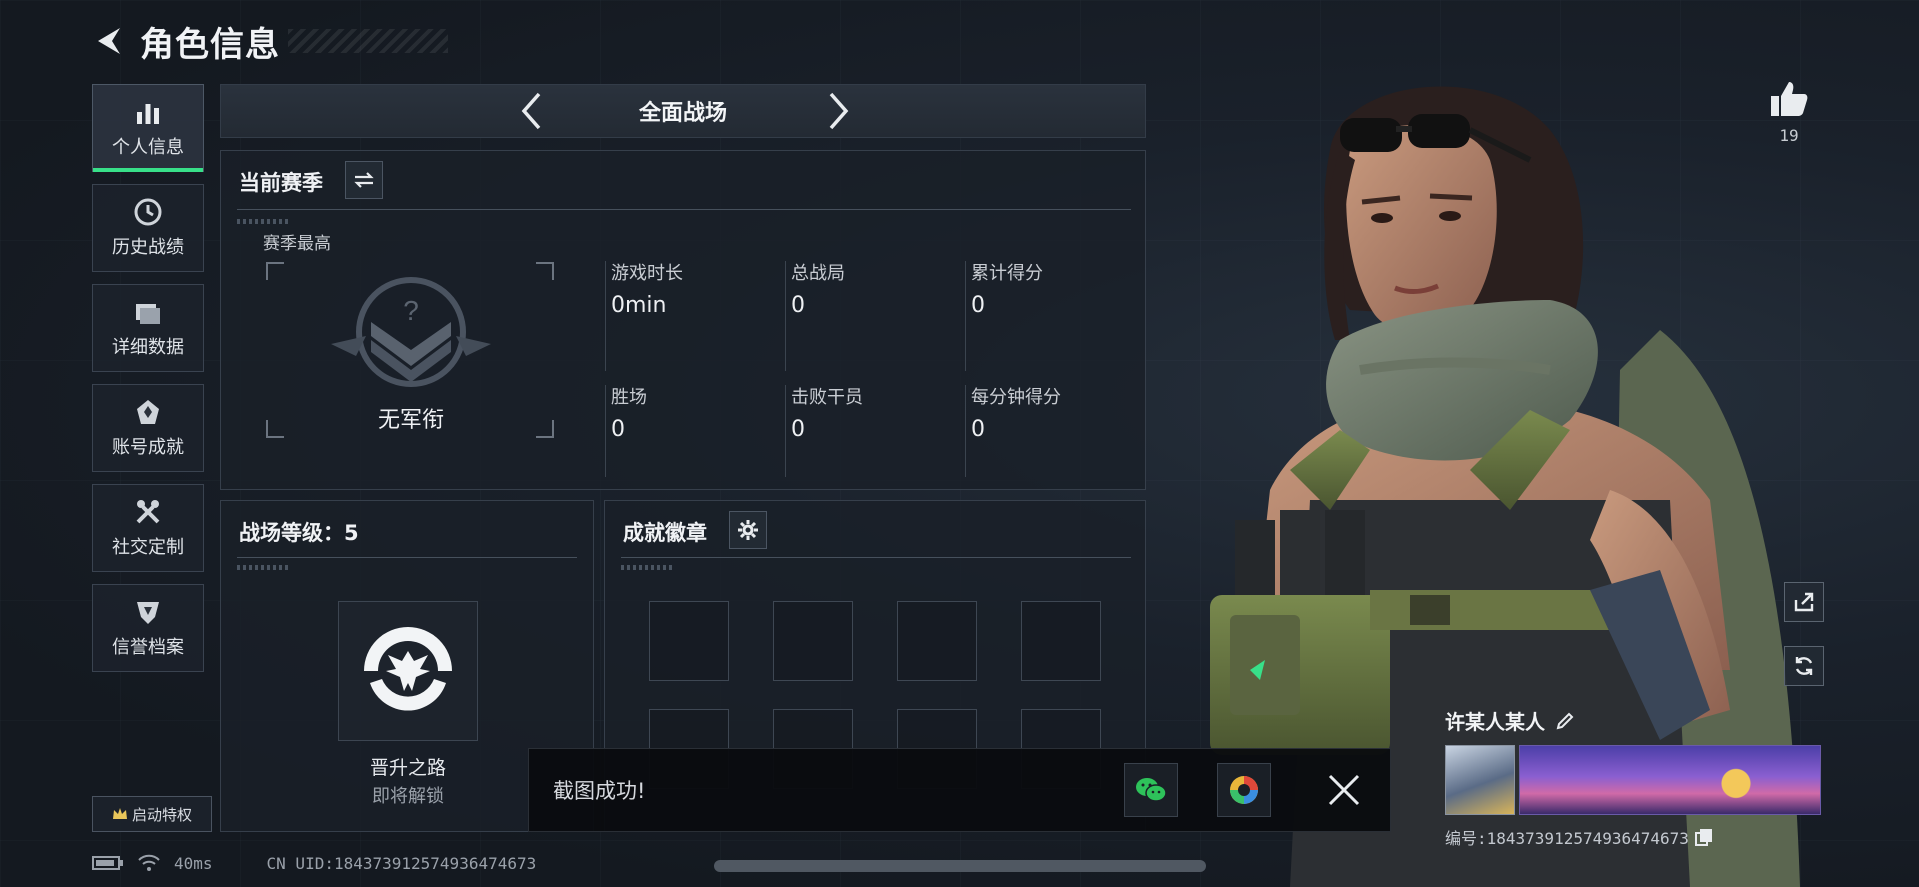 This screenshot has width=1919, height=887. What do you see at coordinates (193, 863) in the screenshot?
I see `ping-value: 40ms` at bounding box center [193, 863].